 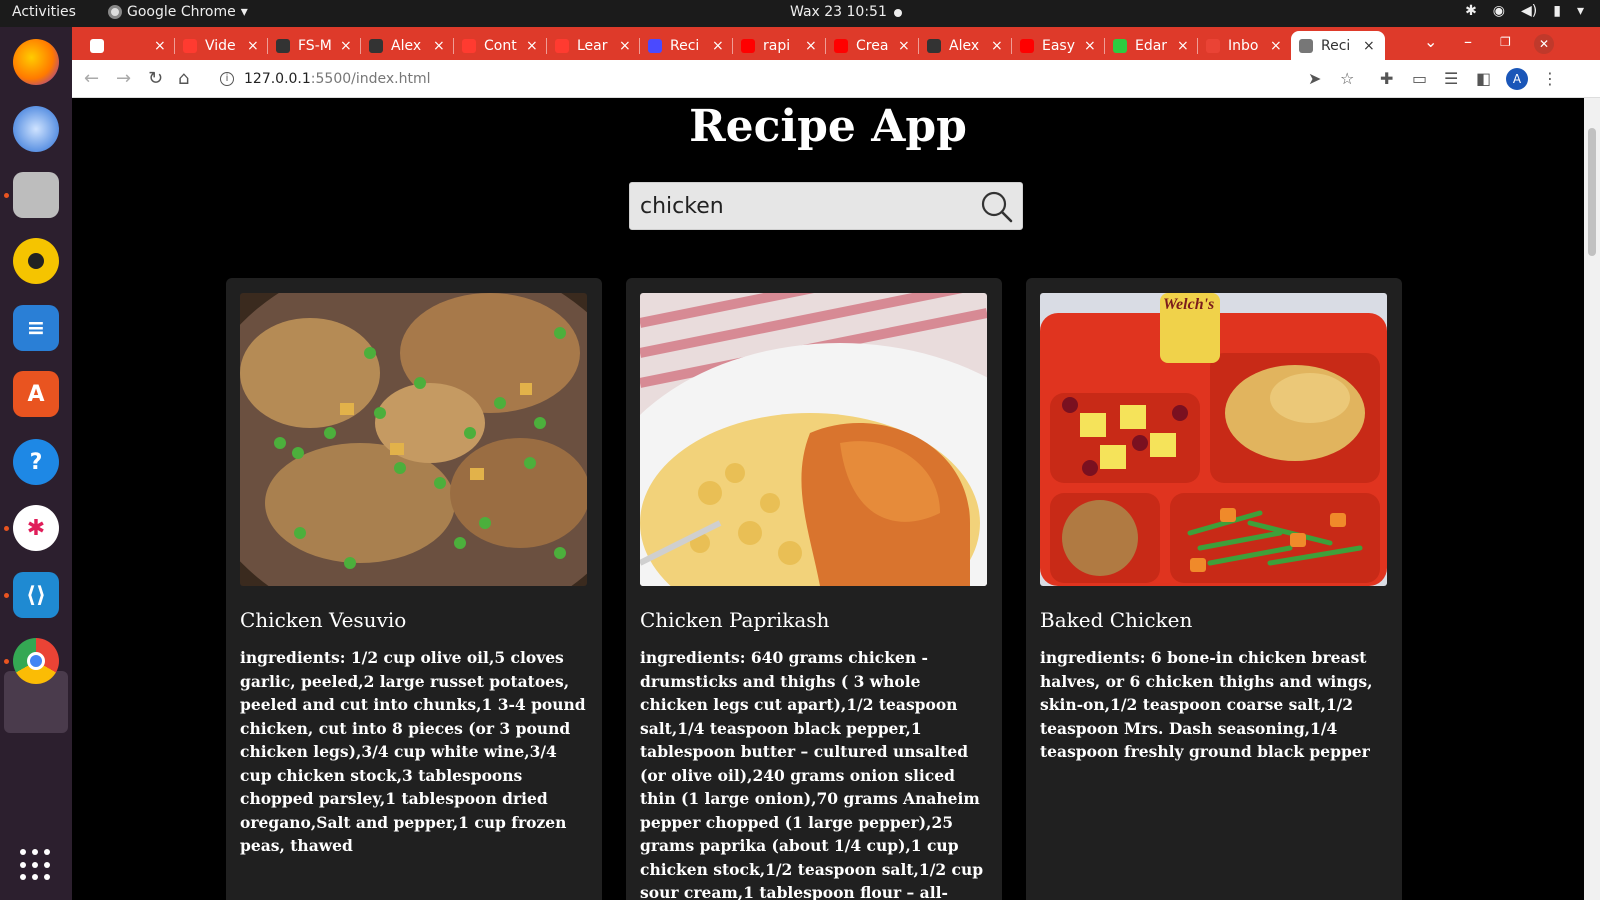 What do you see at coordinates (1116, 620) in the screenshot?
I see `recipe-title: Baked Chicken` at bounding box center [1116, 620].